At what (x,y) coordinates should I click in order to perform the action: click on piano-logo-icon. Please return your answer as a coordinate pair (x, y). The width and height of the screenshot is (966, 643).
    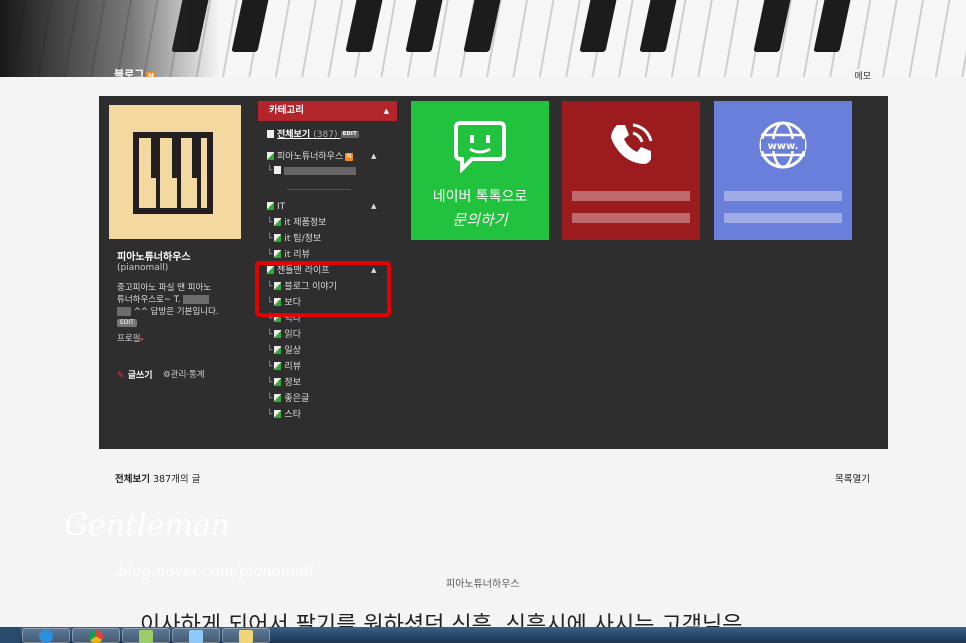
    Looking at the image, I should click on (173, 173).